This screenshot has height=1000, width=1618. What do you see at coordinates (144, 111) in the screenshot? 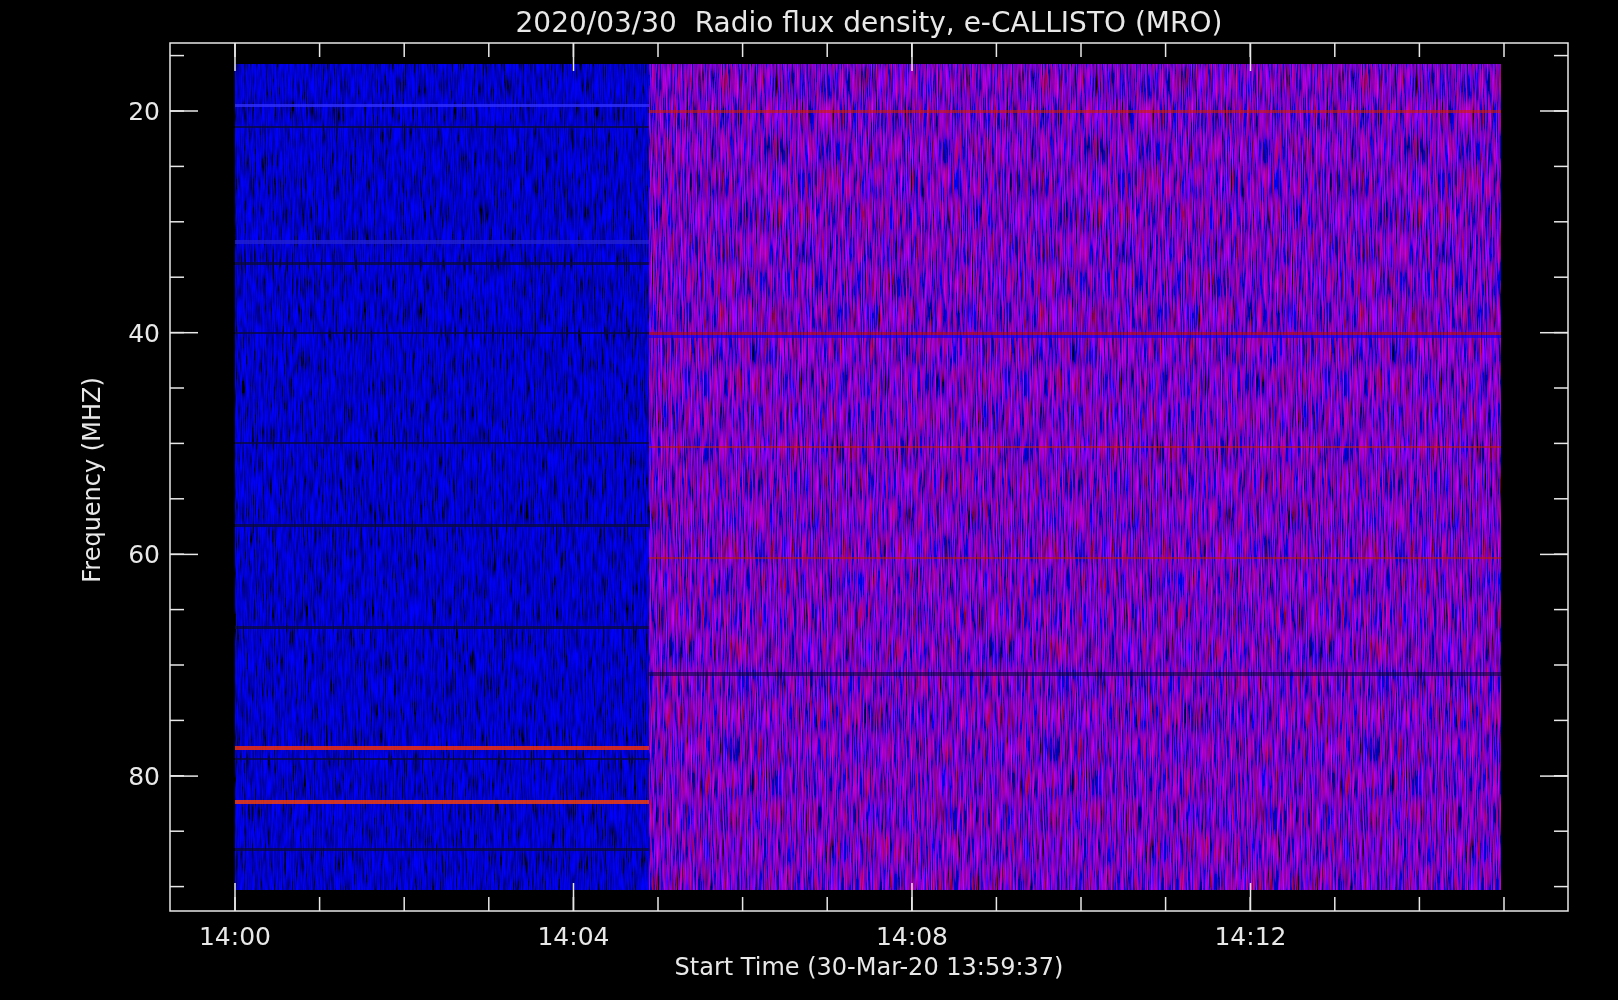
I see `tick-label: 20` at bounding box center [144, 111].